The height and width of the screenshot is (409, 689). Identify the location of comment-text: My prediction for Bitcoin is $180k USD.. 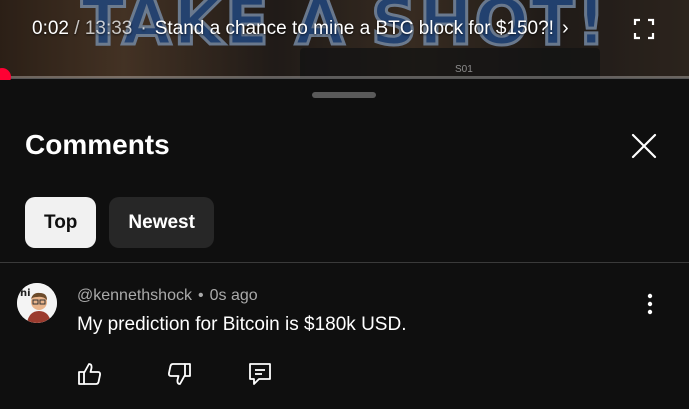
(242, 324).